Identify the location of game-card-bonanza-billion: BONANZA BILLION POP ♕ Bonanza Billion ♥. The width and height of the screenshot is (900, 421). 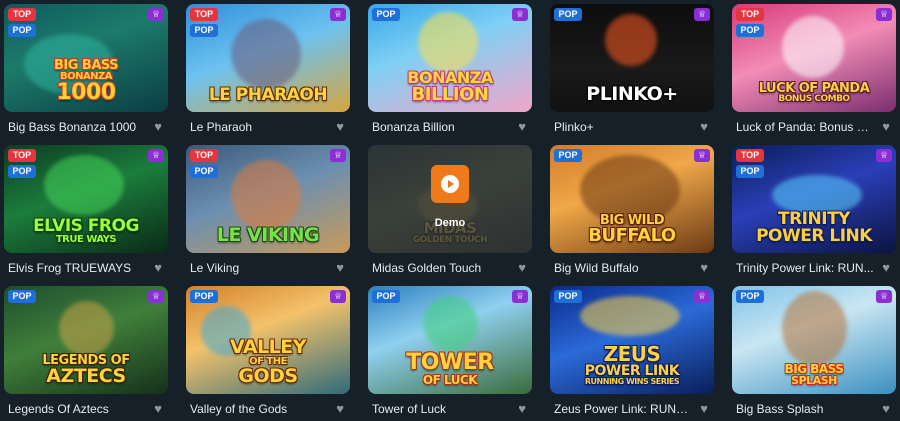
(450, 71).